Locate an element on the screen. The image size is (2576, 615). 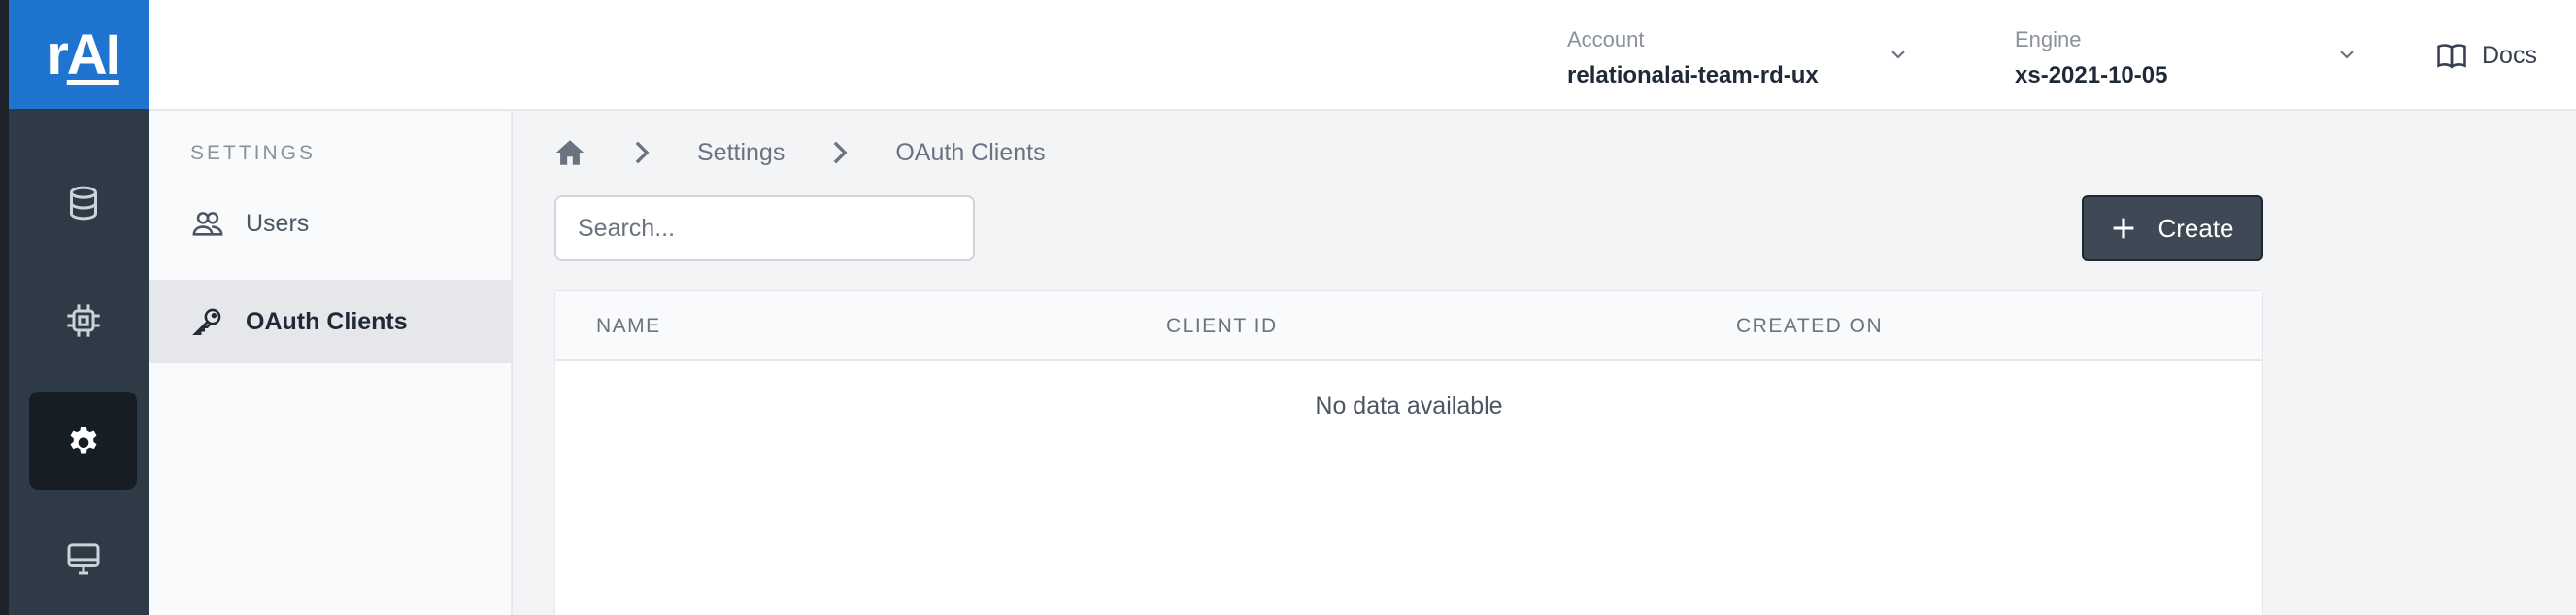
logo-text-ai: AI is located at coordinates (94, 54).